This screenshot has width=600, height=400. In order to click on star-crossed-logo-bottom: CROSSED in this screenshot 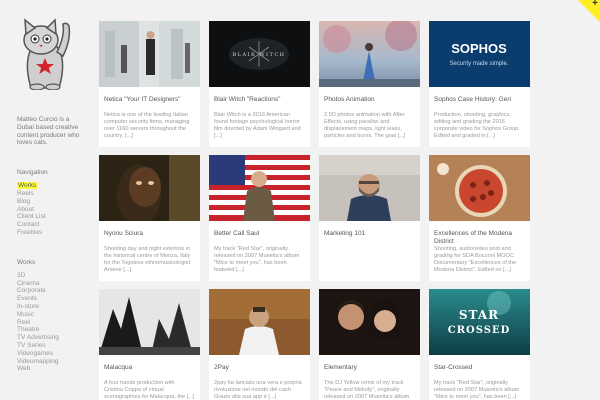, I will do `click(479, 330)`.